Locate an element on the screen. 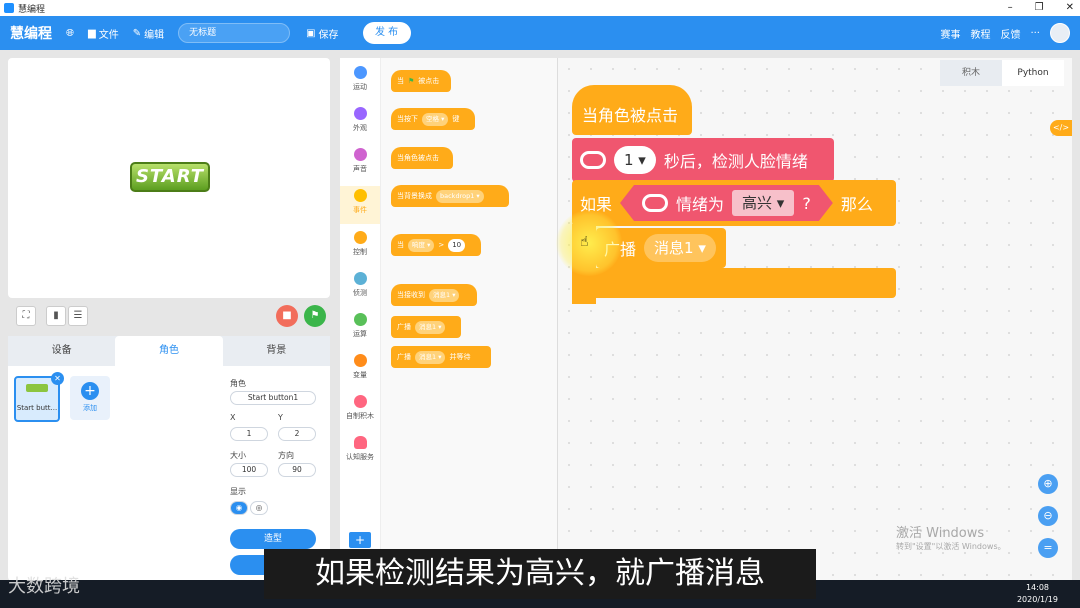 This screenshot has height=608, width=1080. role-name-field: Start button1 is located at coordinates (273, 398).